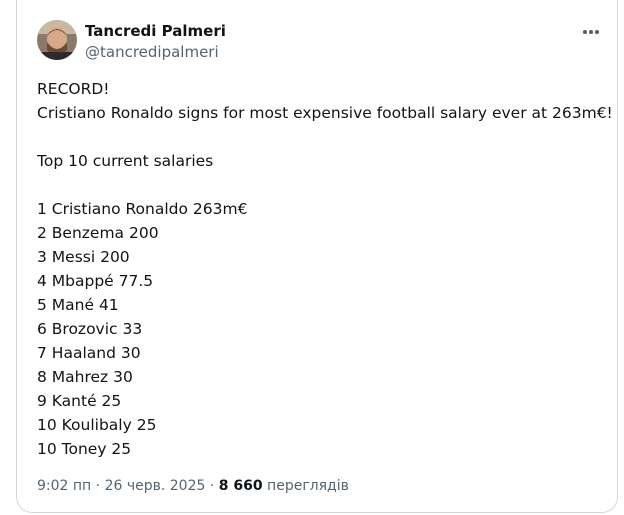 This screenshot has height=515, width=624. What do you see at coordinates (591, 32) in the screenshot?
I see `more-icon` at bounding box center [591, 32].